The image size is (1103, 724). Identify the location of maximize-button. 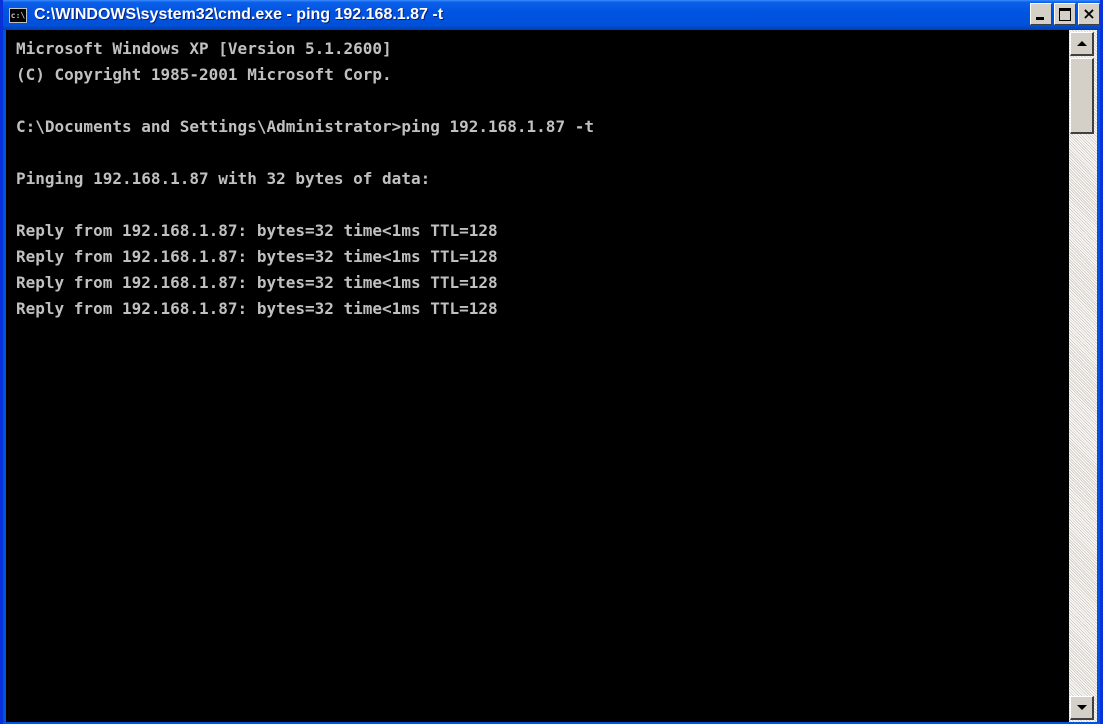
(1065, 14).